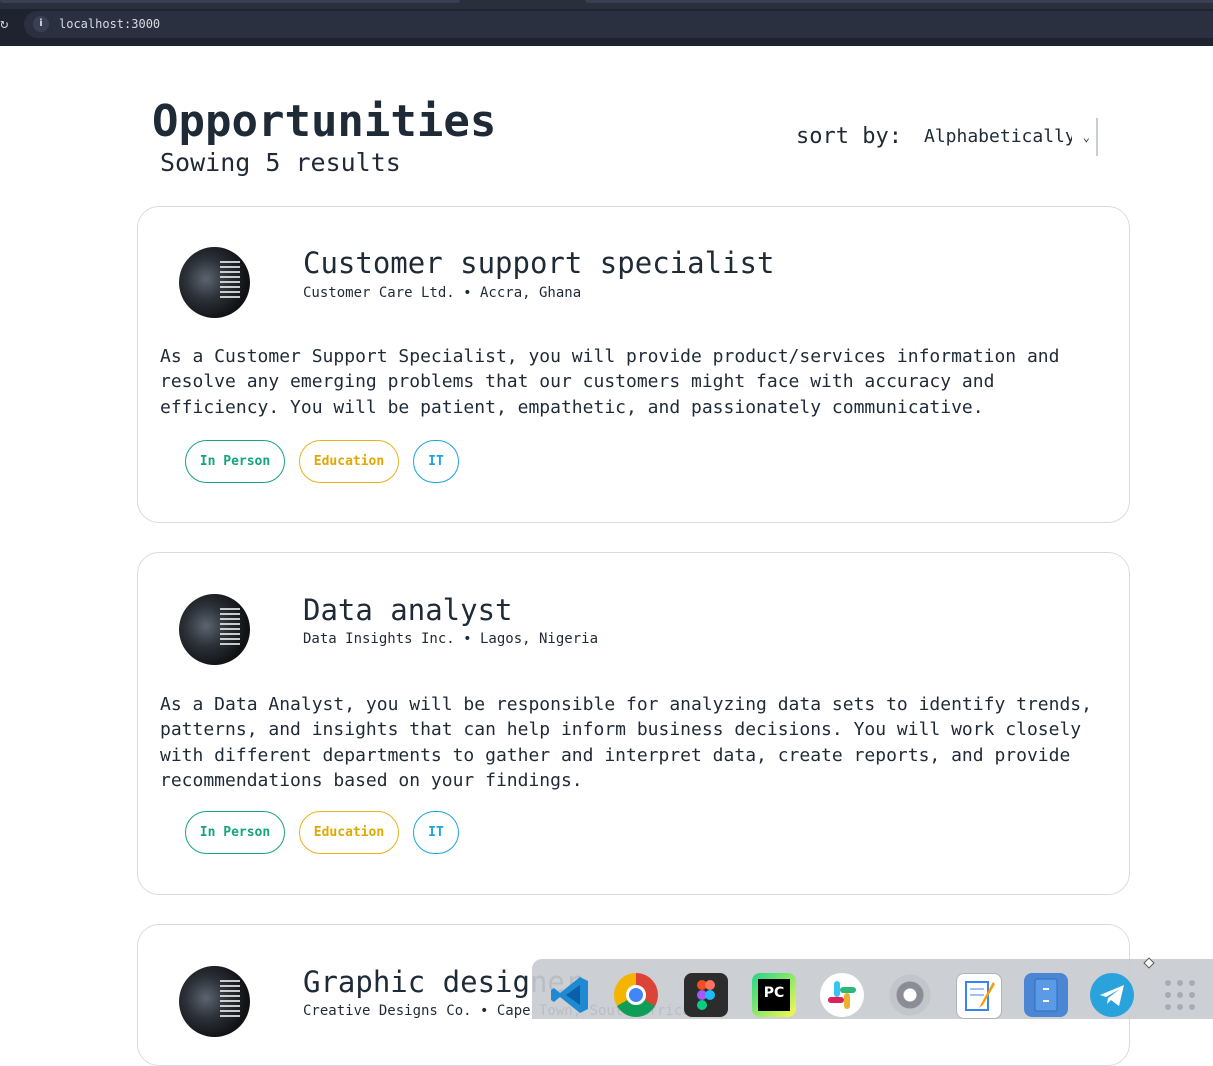  Describe the element at coordinates (910, 995) in the screenshot. I see `settings-icon` at that location.